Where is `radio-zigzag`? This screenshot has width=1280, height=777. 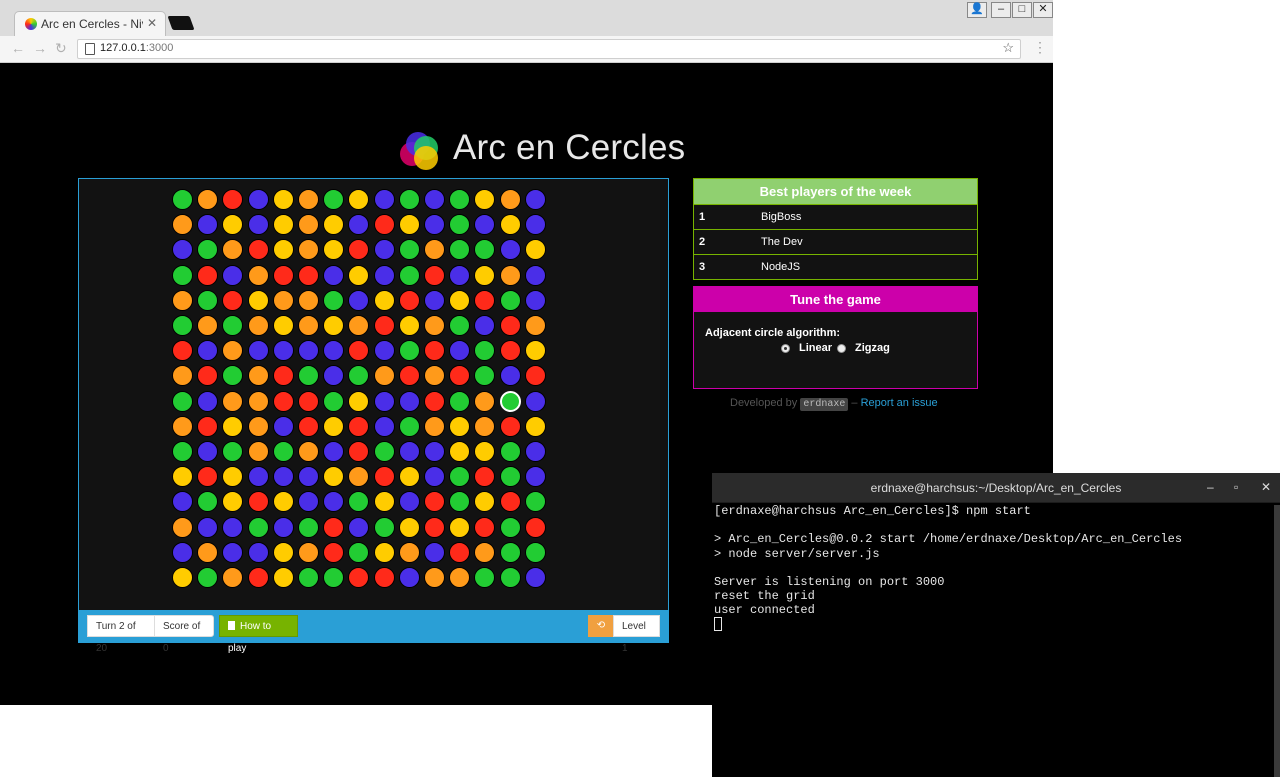
radio-zigzag is located at coordinates (841, 348).